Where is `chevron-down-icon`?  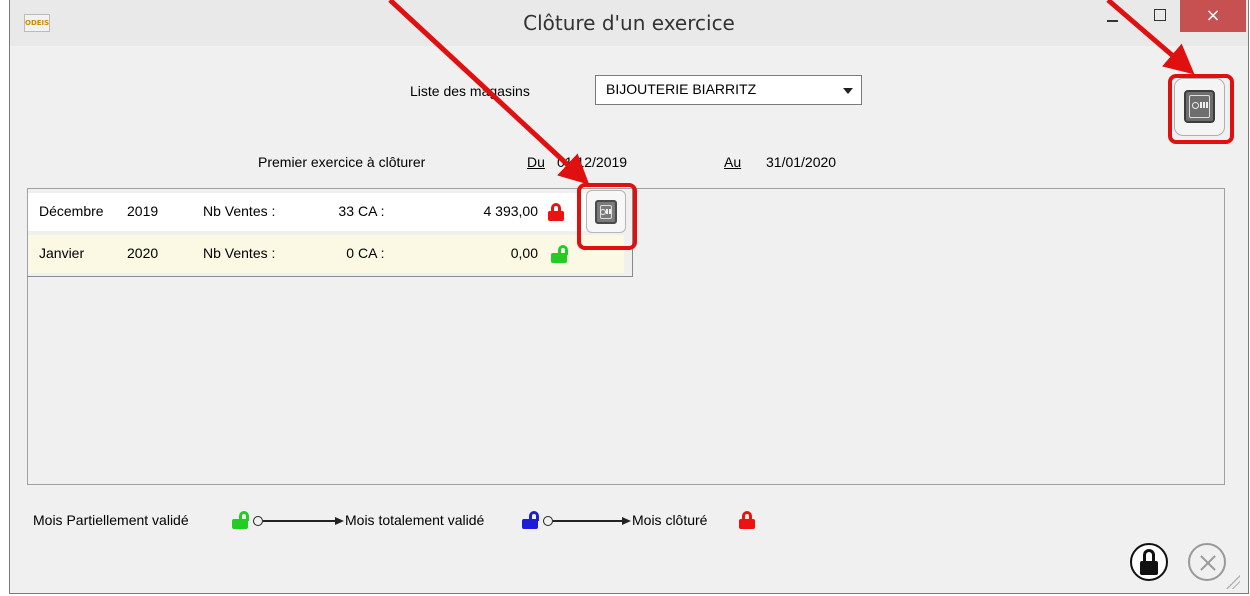
chevron-down-icon is located at coordinates (848, 91).